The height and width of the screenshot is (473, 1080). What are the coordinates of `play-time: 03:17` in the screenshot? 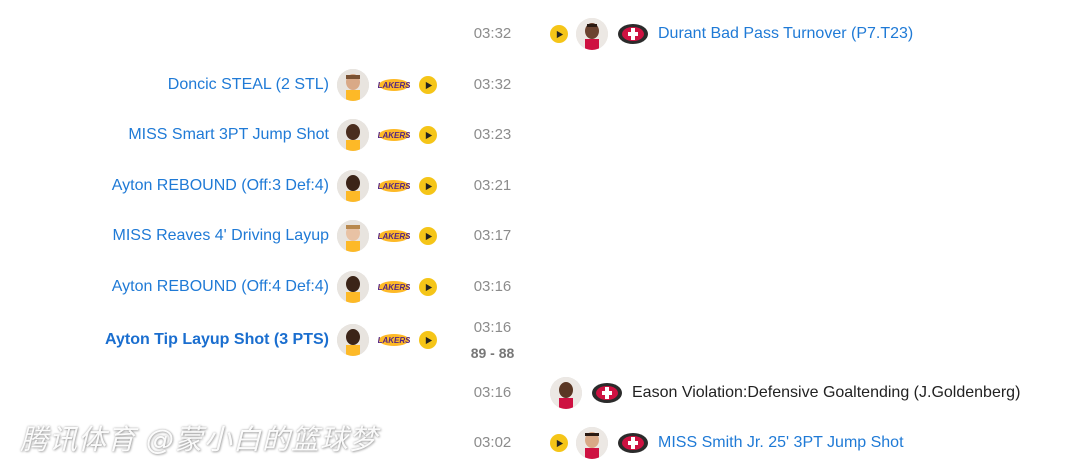 It's located at (492, 235).